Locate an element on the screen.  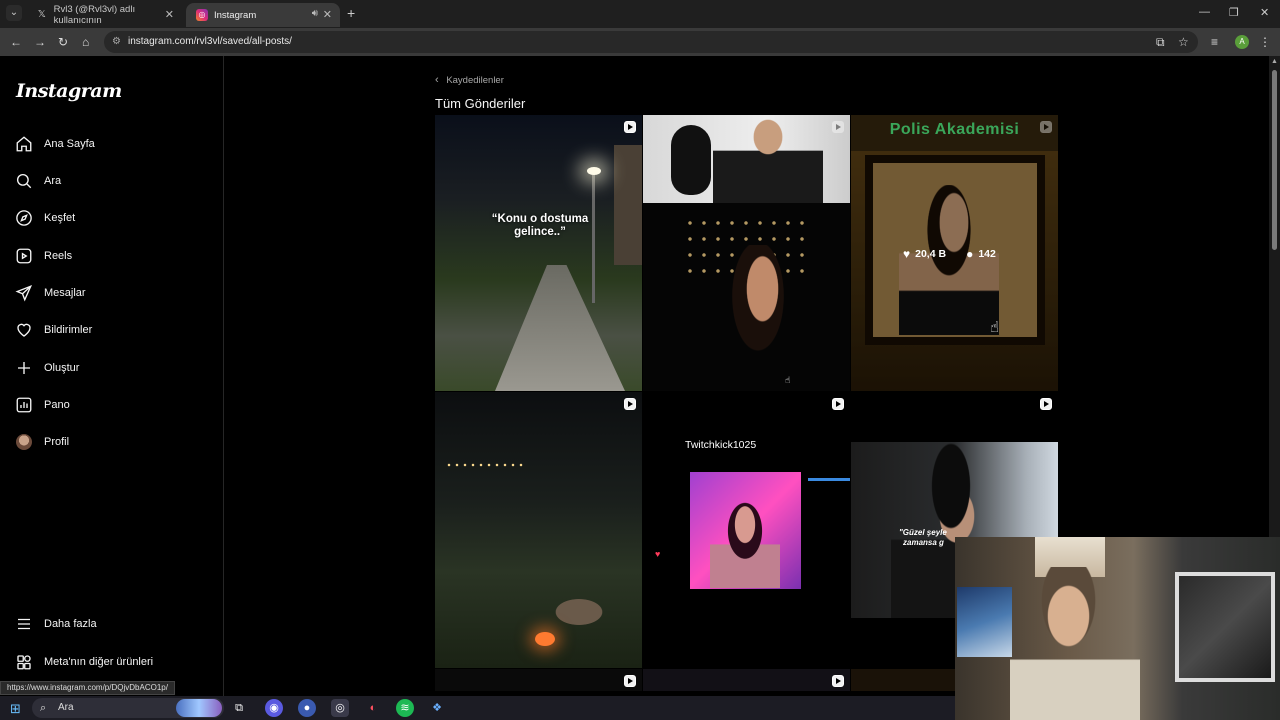
likes-count: ♥ 20,4 B is located at coordinates (925, 254).